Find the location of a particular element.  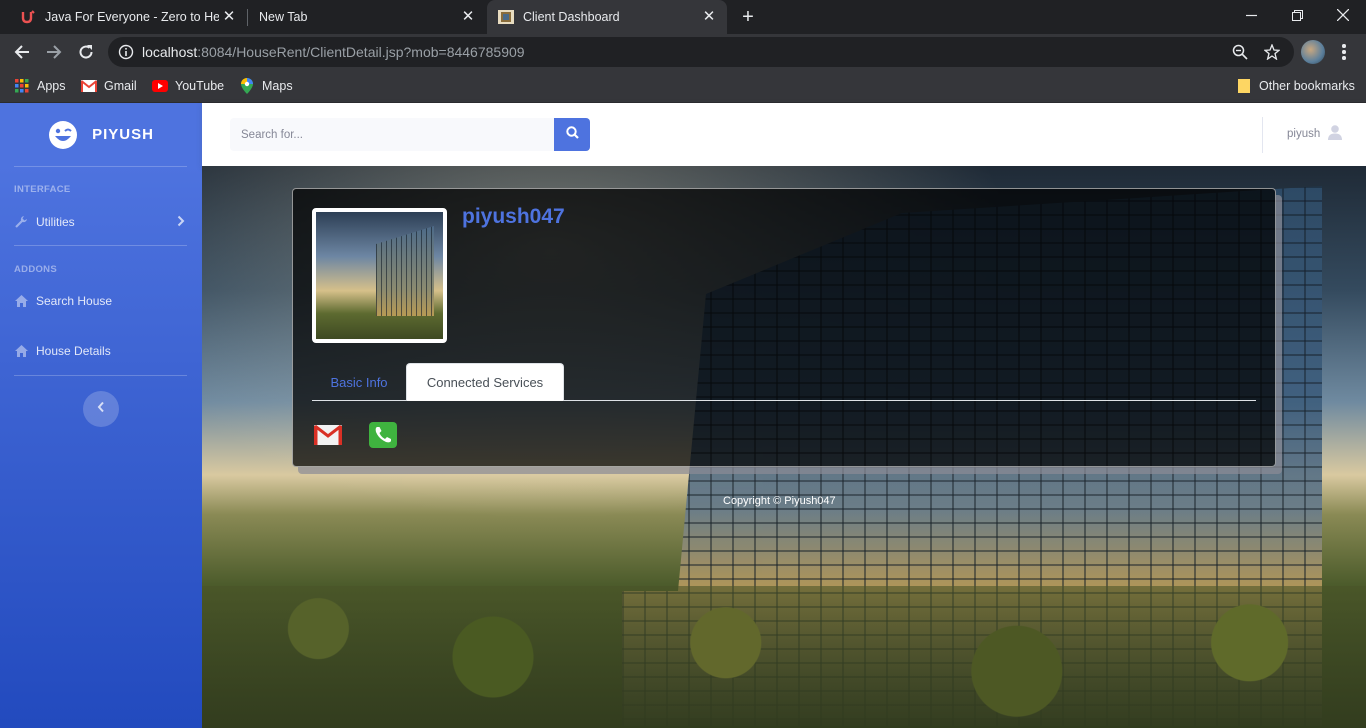

zoom-icon is located at coordinates (1240, 52).